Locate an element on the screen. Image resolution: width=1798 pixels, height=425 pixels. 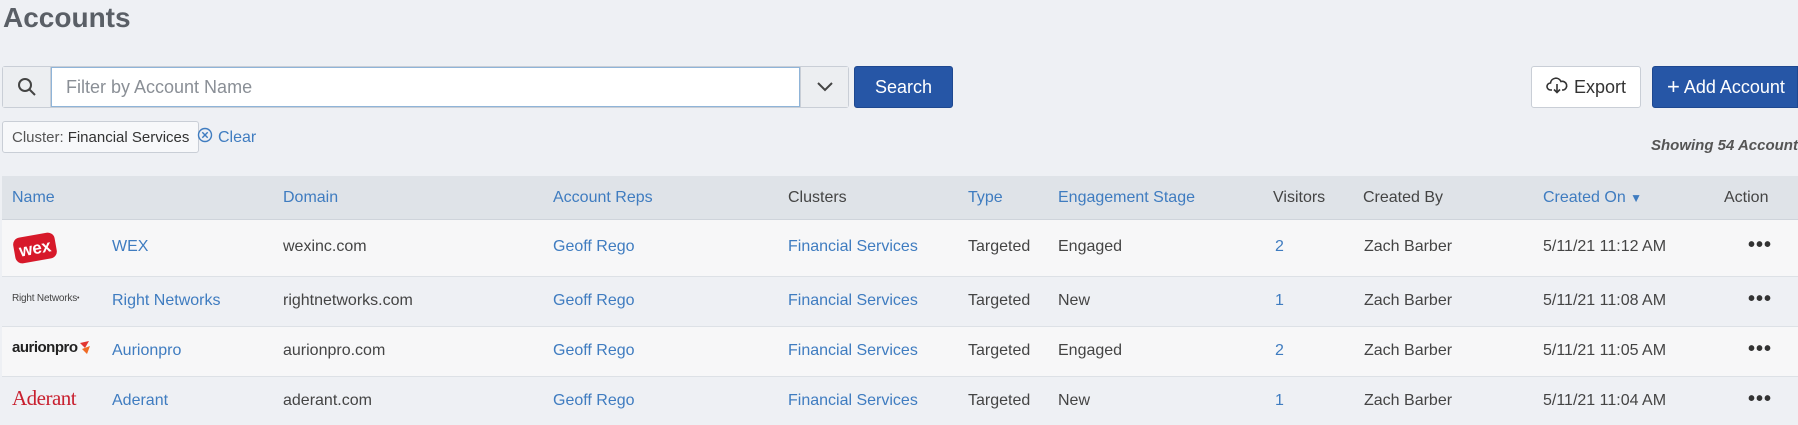
wex-logo: wex is located at coordinates (35, 248).